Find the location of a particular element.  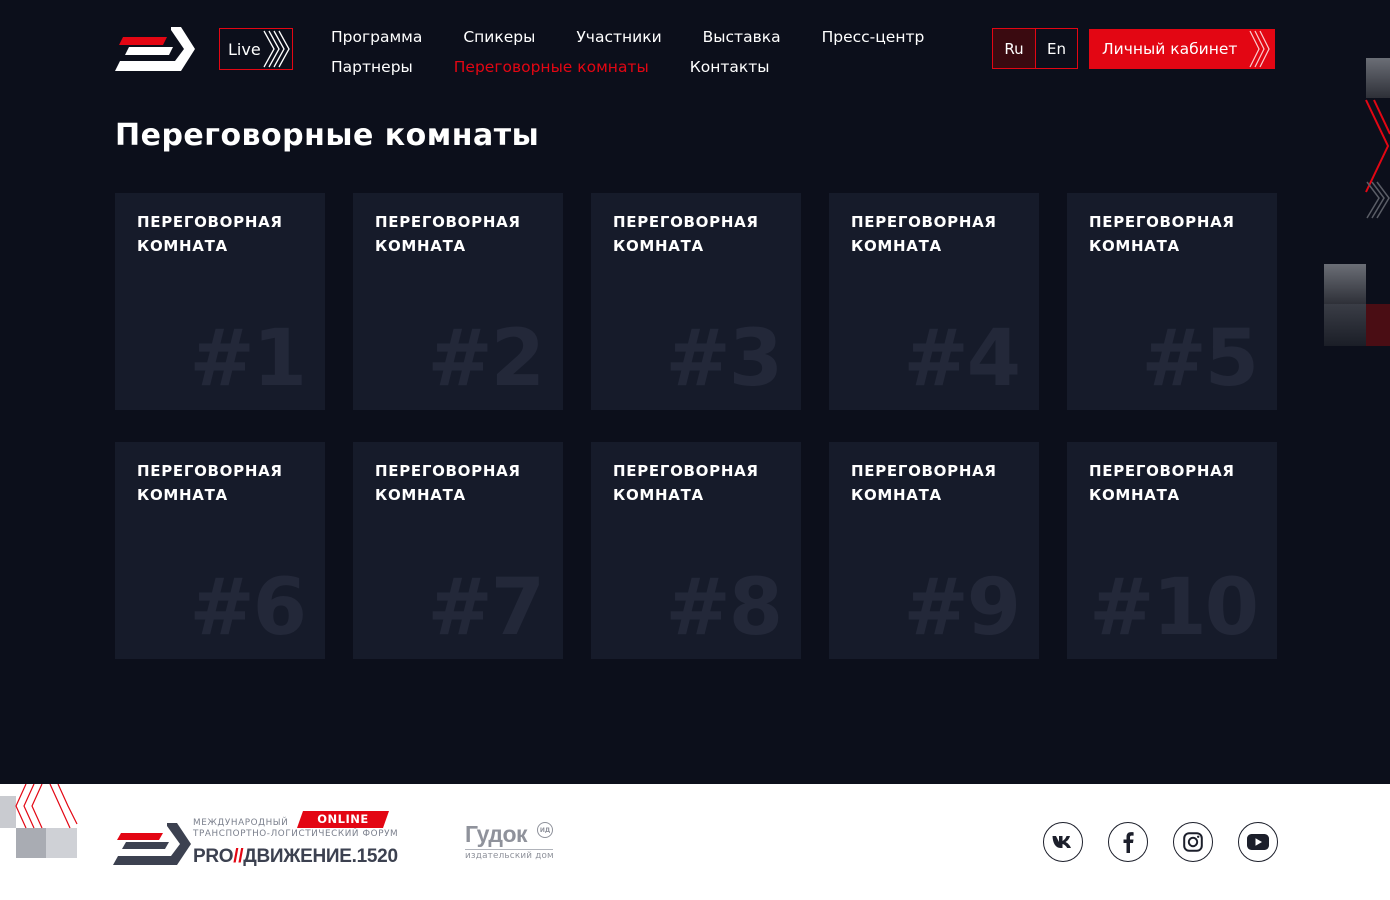

nav-item-press-center: Пресс-центр is located at coordinates (873, 37).